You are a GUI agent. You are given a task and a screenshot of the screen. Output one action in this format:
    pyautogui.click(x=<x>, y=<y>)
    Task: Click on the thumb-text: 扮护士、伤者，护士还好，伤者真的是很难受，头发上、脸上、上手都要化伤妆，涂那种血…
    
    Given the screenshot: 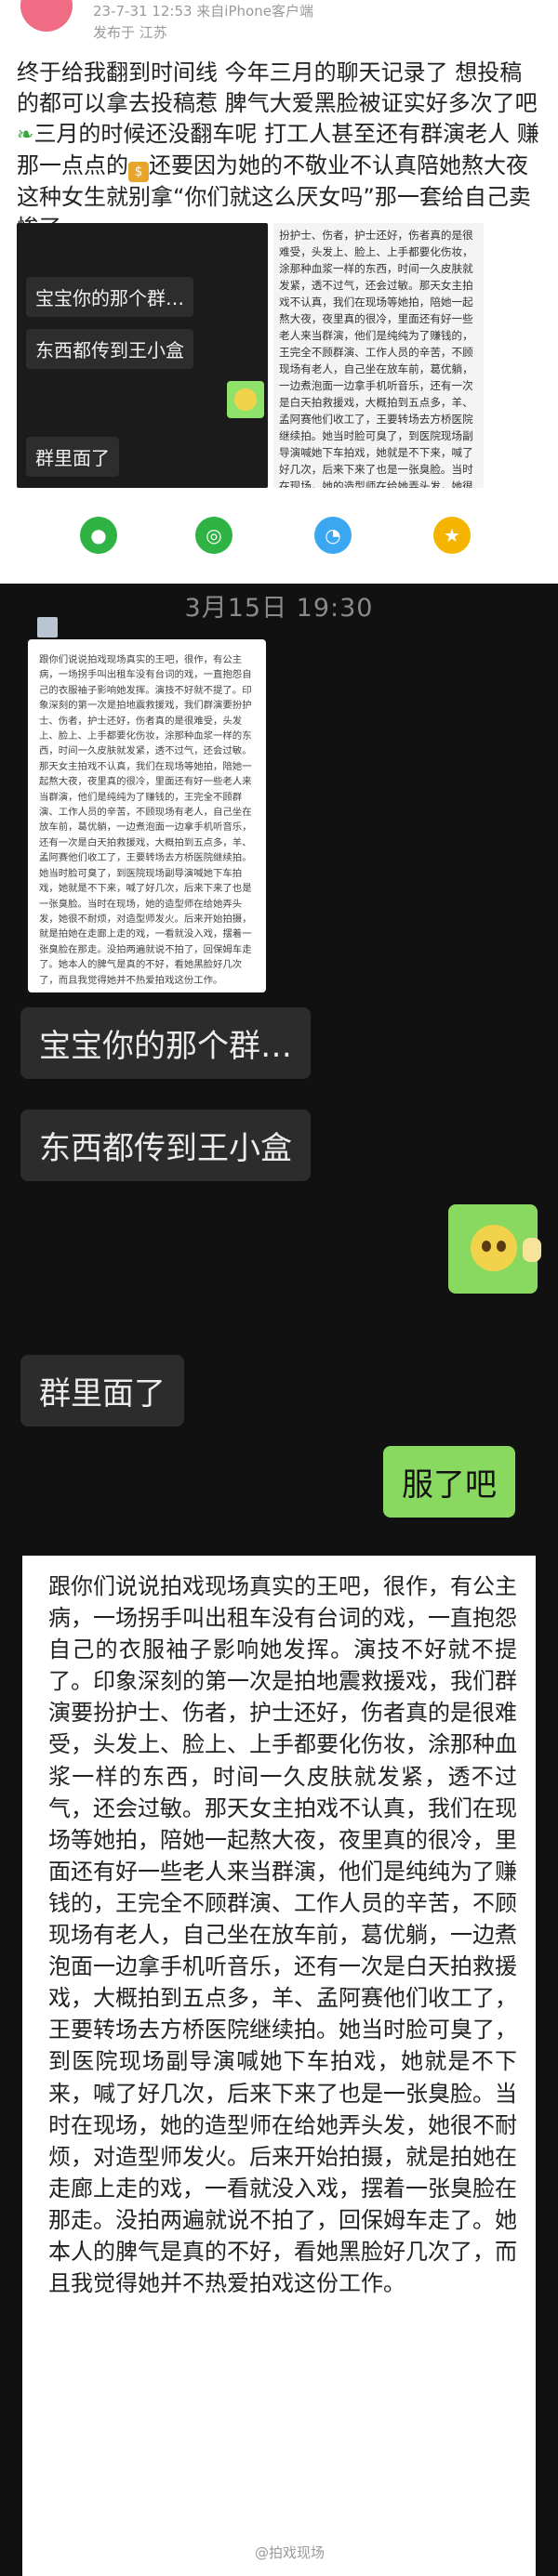 What is the action you would take?
    pyautogui.click(x=376, y=358)
    